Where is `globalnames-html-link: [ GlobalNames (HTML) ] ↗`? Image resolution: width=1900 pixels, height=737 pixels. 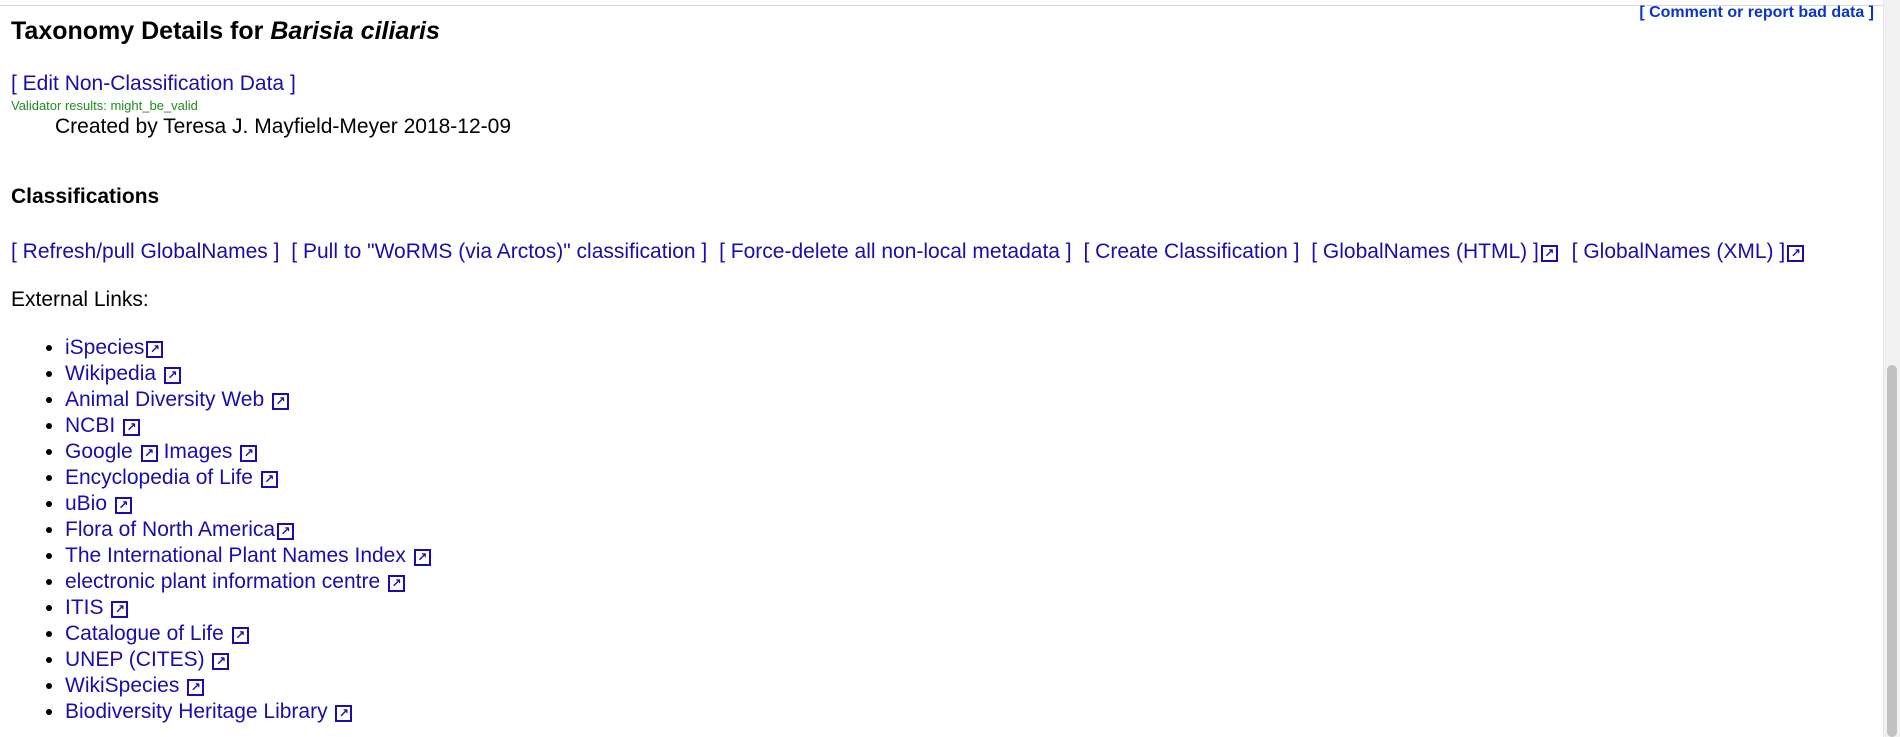
globalnames-html-link: [ GlobalNames (HTML) ] ↗ is located at coordinates (1435, 251).